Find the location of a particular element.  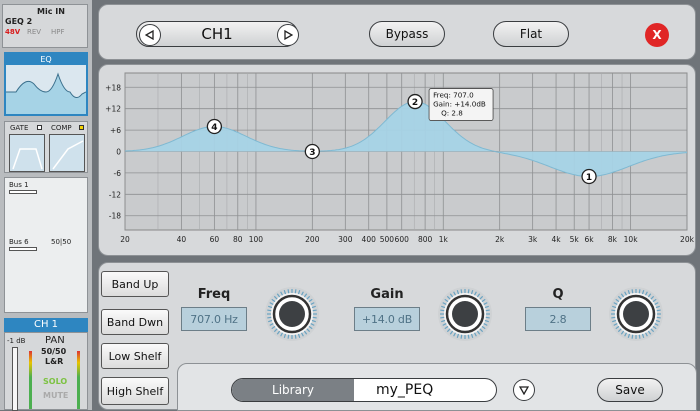

eq-mini-curve-icon is located at coordinates (46, 93).